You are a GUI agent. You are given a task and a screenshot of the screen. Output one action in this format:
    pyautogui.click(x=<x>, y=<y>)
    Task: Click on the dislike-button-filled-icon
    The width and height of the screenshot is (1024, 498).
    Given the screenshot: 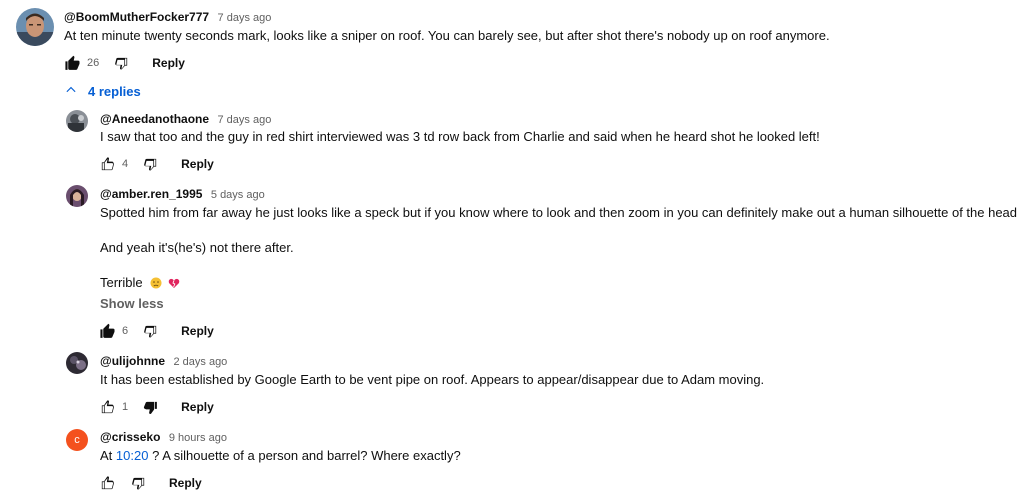 What is the action you would take?
    pyautogui.click(x=150, y=407)
    